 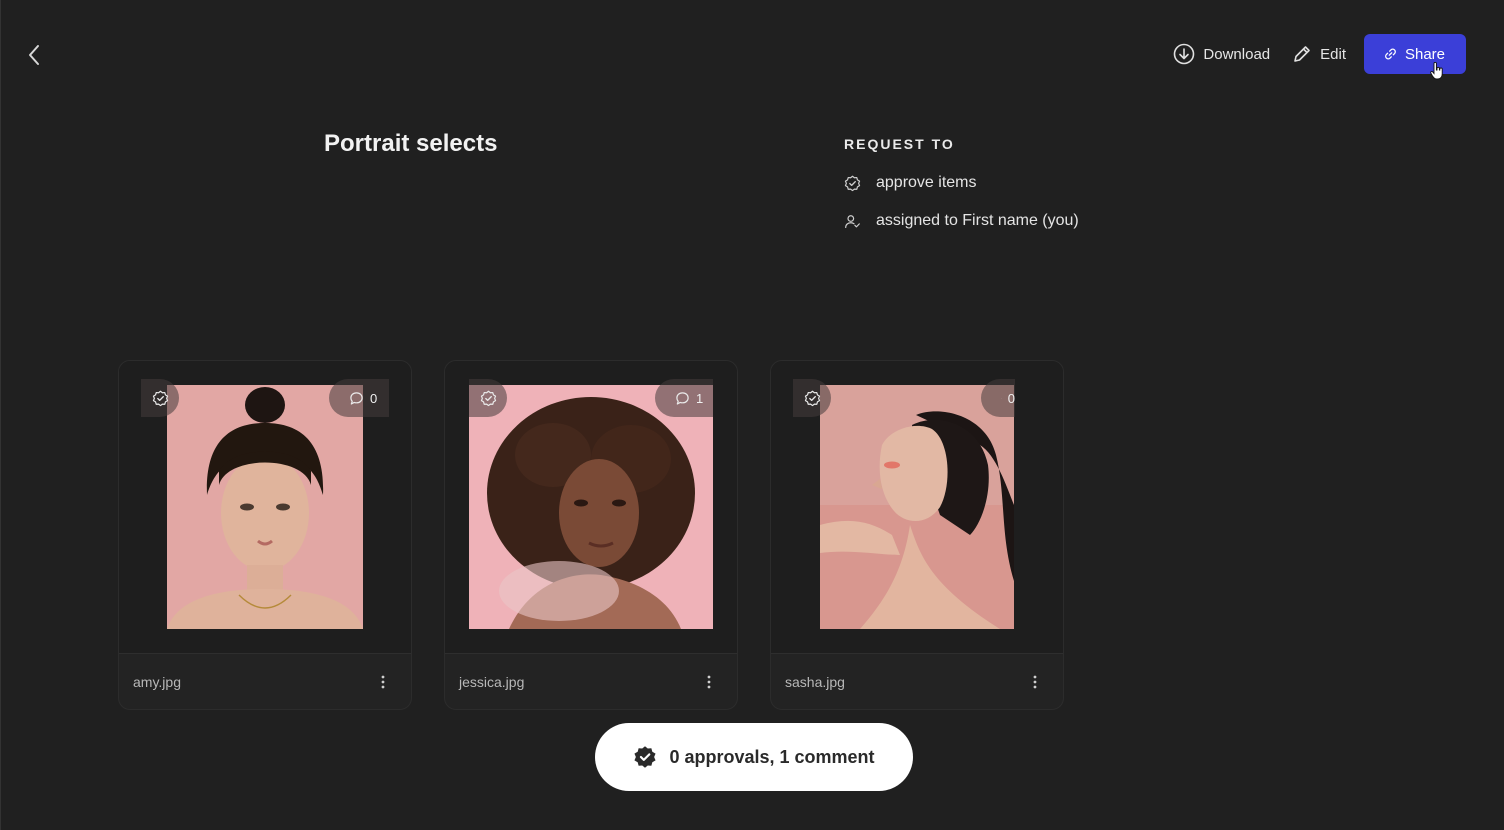 I want to click on edit-button: Edit, so click(x=1319, y=54).